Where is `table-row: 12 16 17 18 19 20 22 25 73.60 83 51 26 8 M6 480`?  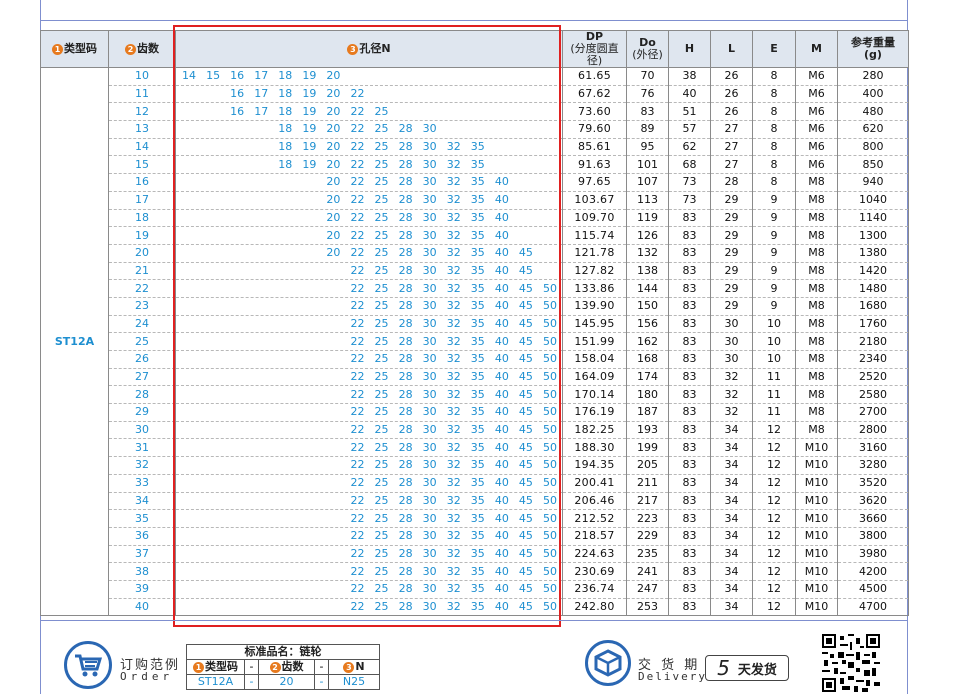 table-row: 12 16 17 18 19 20 22 25 73.60 83 51 26 8 M6 480 is located at coordinates (475, 112).